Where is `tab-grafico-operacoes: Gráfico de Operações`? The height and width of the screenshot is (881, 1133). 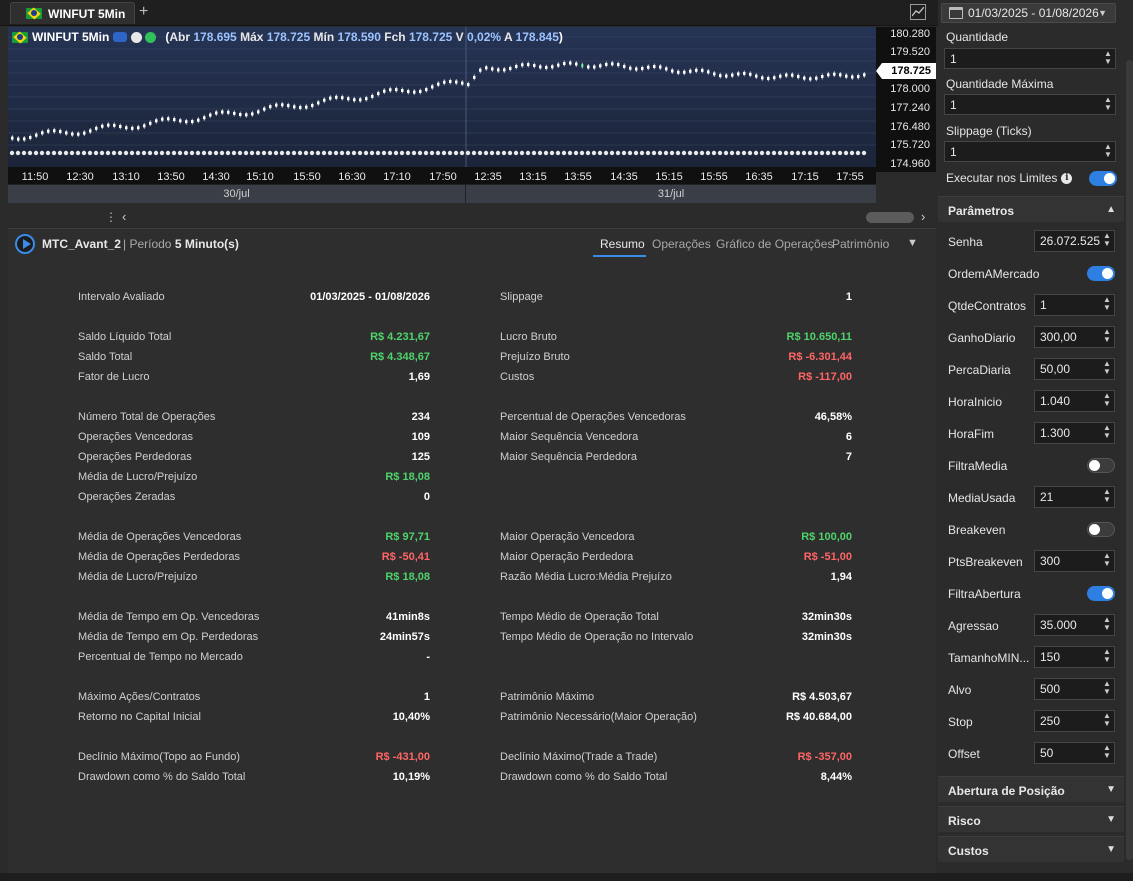 tab-grafico-operacoes: Gráfico de Operações is located at coordinates (774, 244).